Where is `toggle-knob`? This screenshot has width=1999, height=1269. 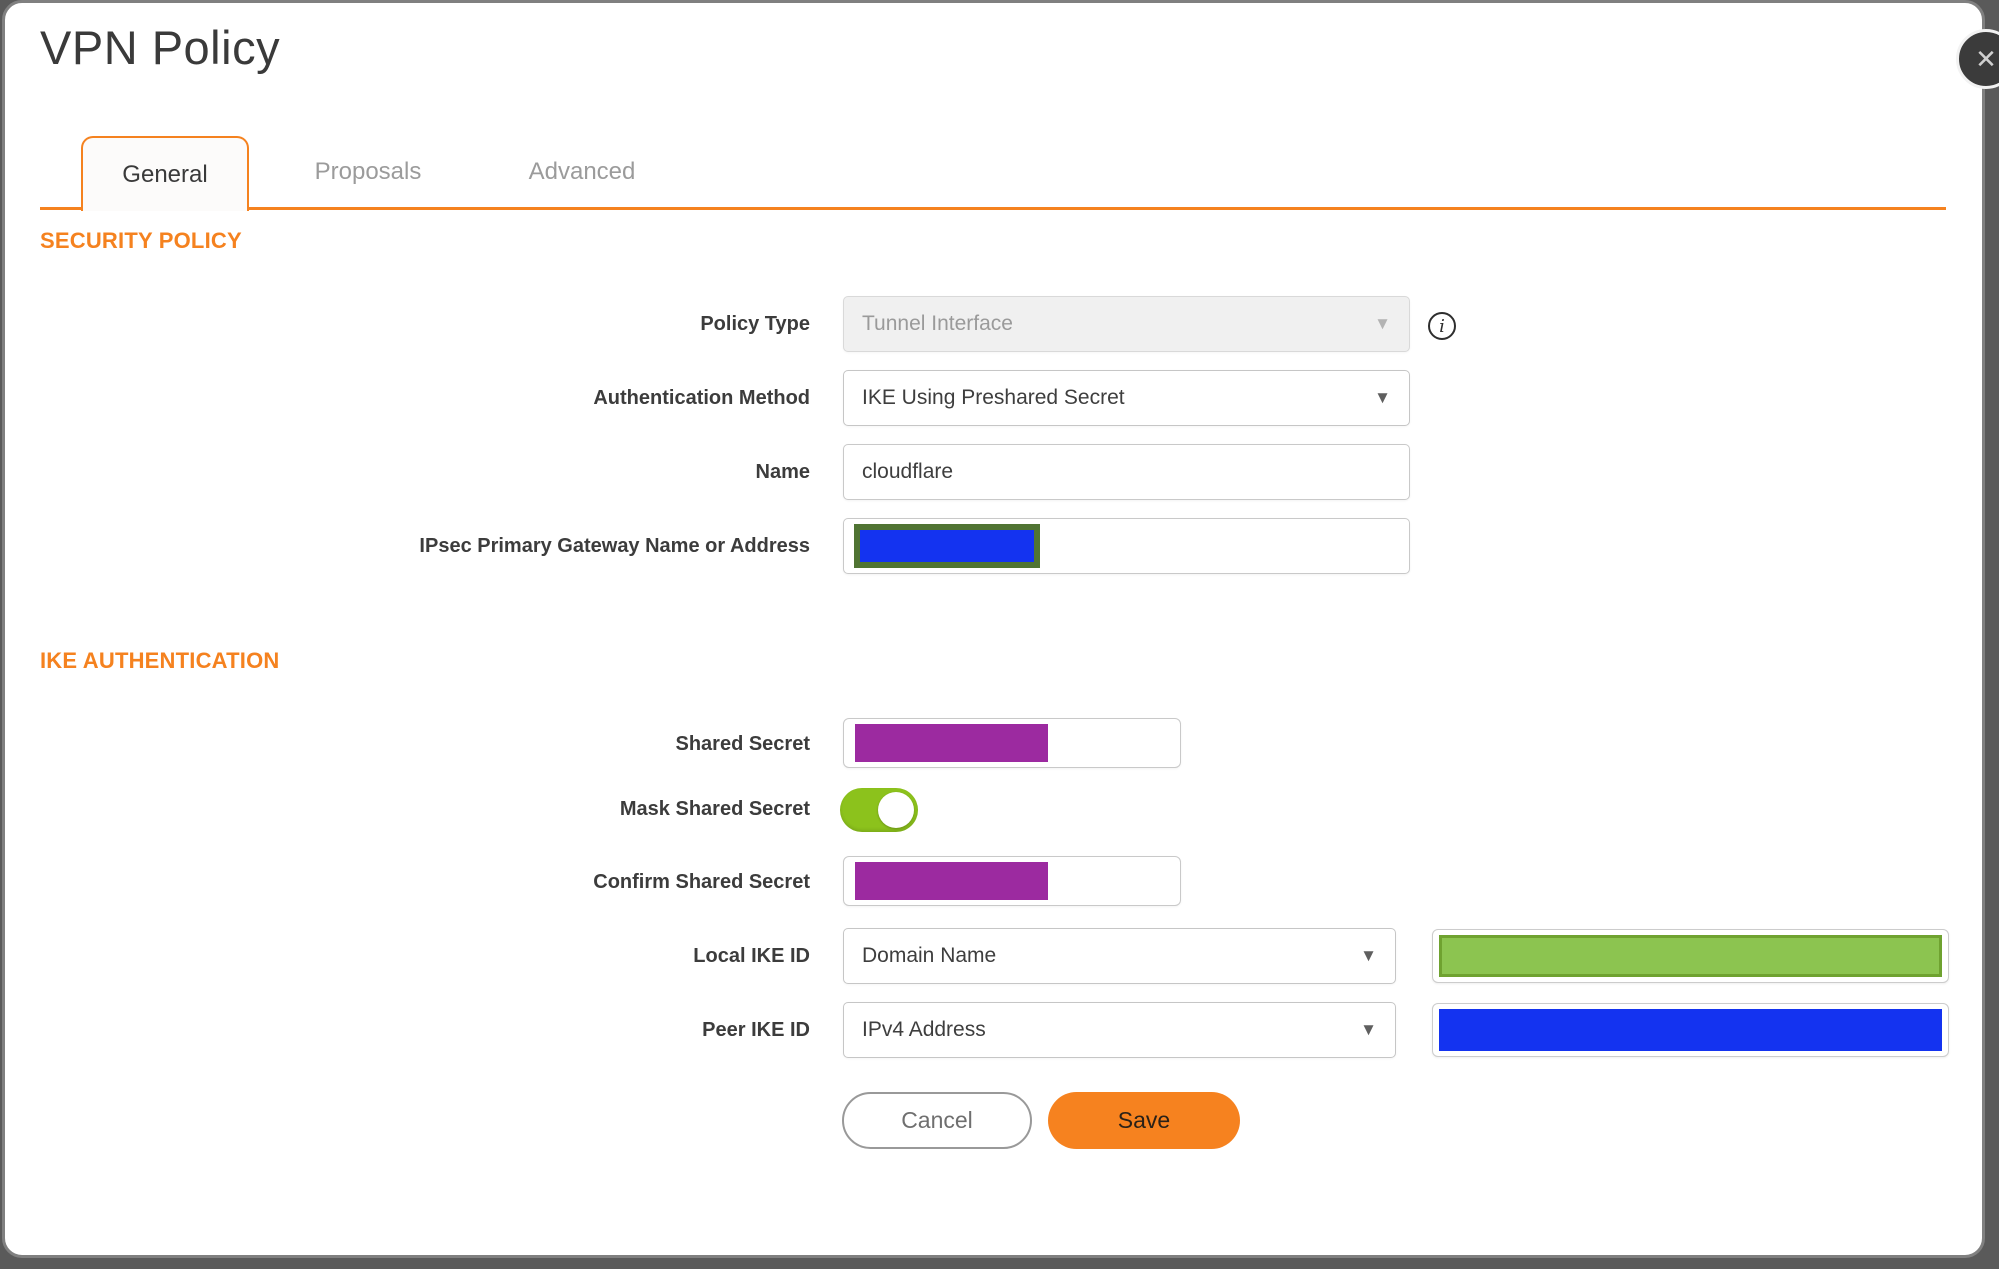 toggle-knob is located at coordinates (896, 810).